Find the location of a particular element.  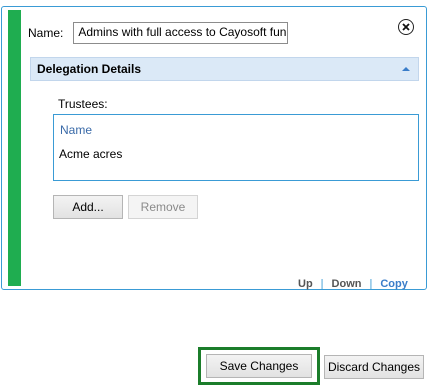

name-label: Name: is located at coordinates (46, 33).